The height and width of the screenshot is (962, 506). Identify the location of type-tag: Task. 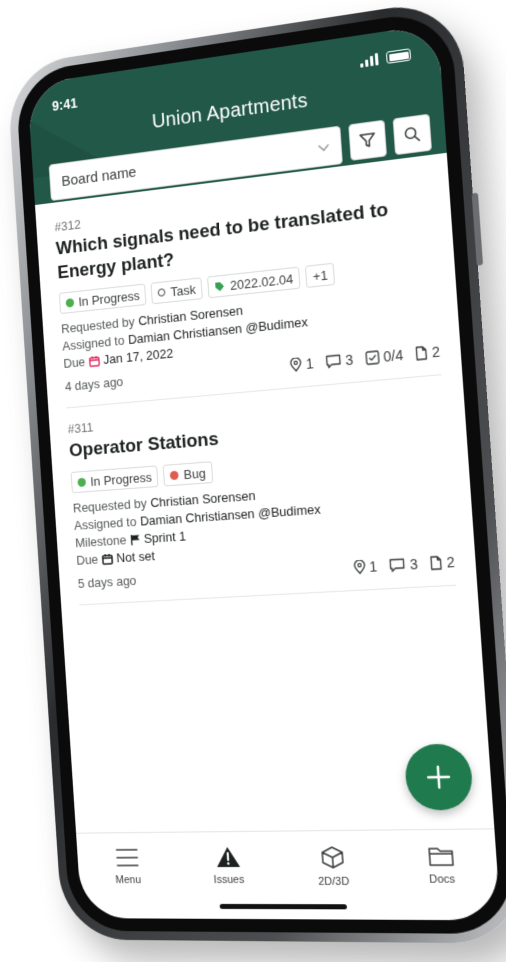
(177, 291).